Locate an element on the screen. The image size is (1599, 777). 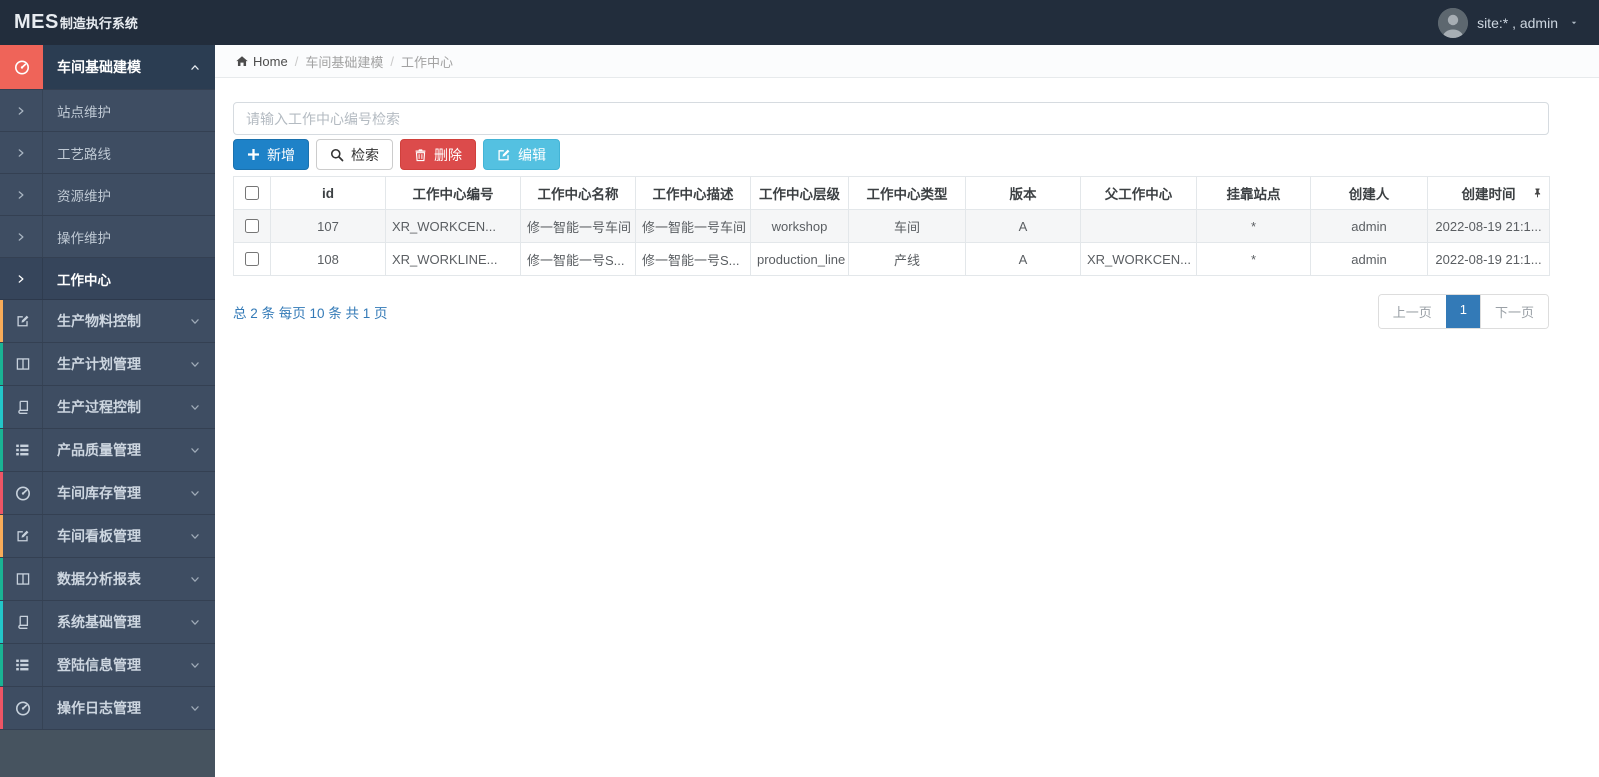
sidebar-subitem: 站点维护 is located at coordinates (107, 111).